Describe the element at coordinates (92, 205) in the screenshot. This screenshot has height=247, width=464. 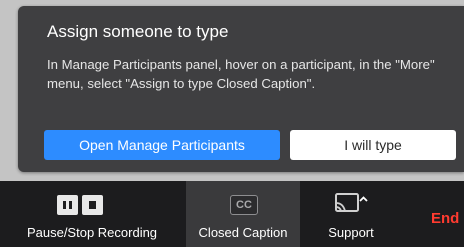
I see `stop-icon` at that location.